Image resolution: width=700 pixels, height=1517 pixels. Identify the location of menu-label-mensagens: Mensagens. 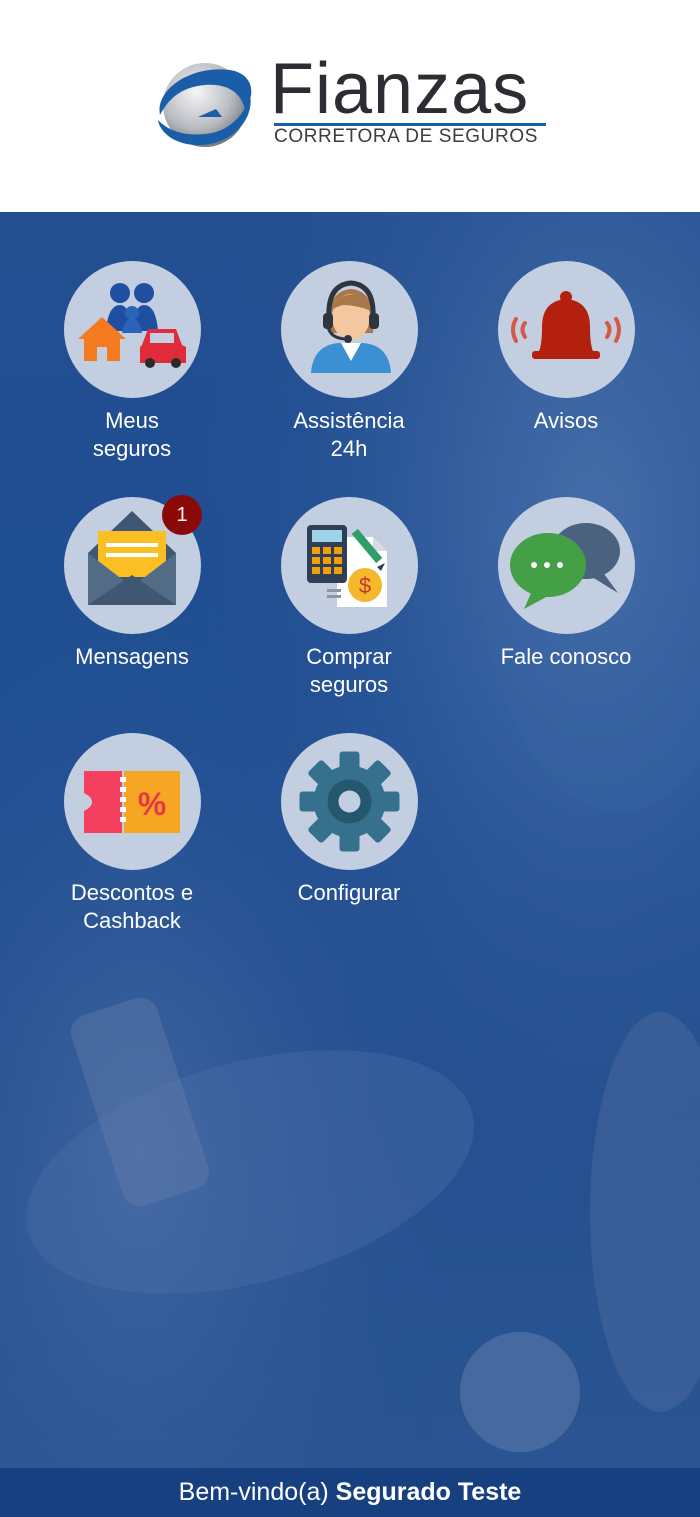
(132, 656).